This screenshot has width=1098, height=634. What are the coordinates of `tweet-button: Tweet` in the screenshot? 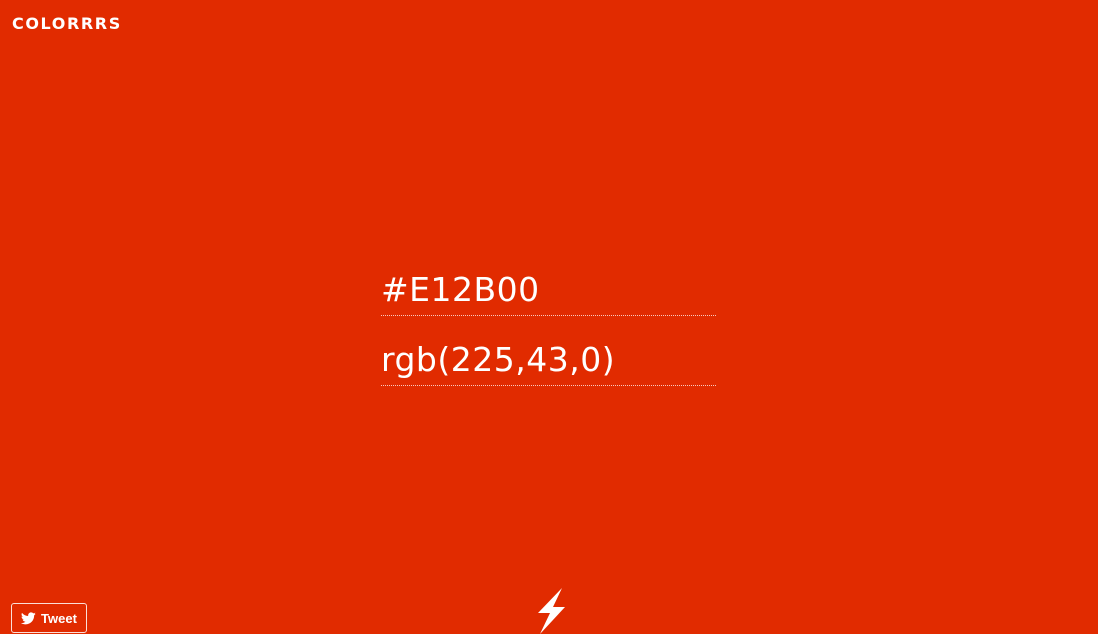 It's located at (49, 618).